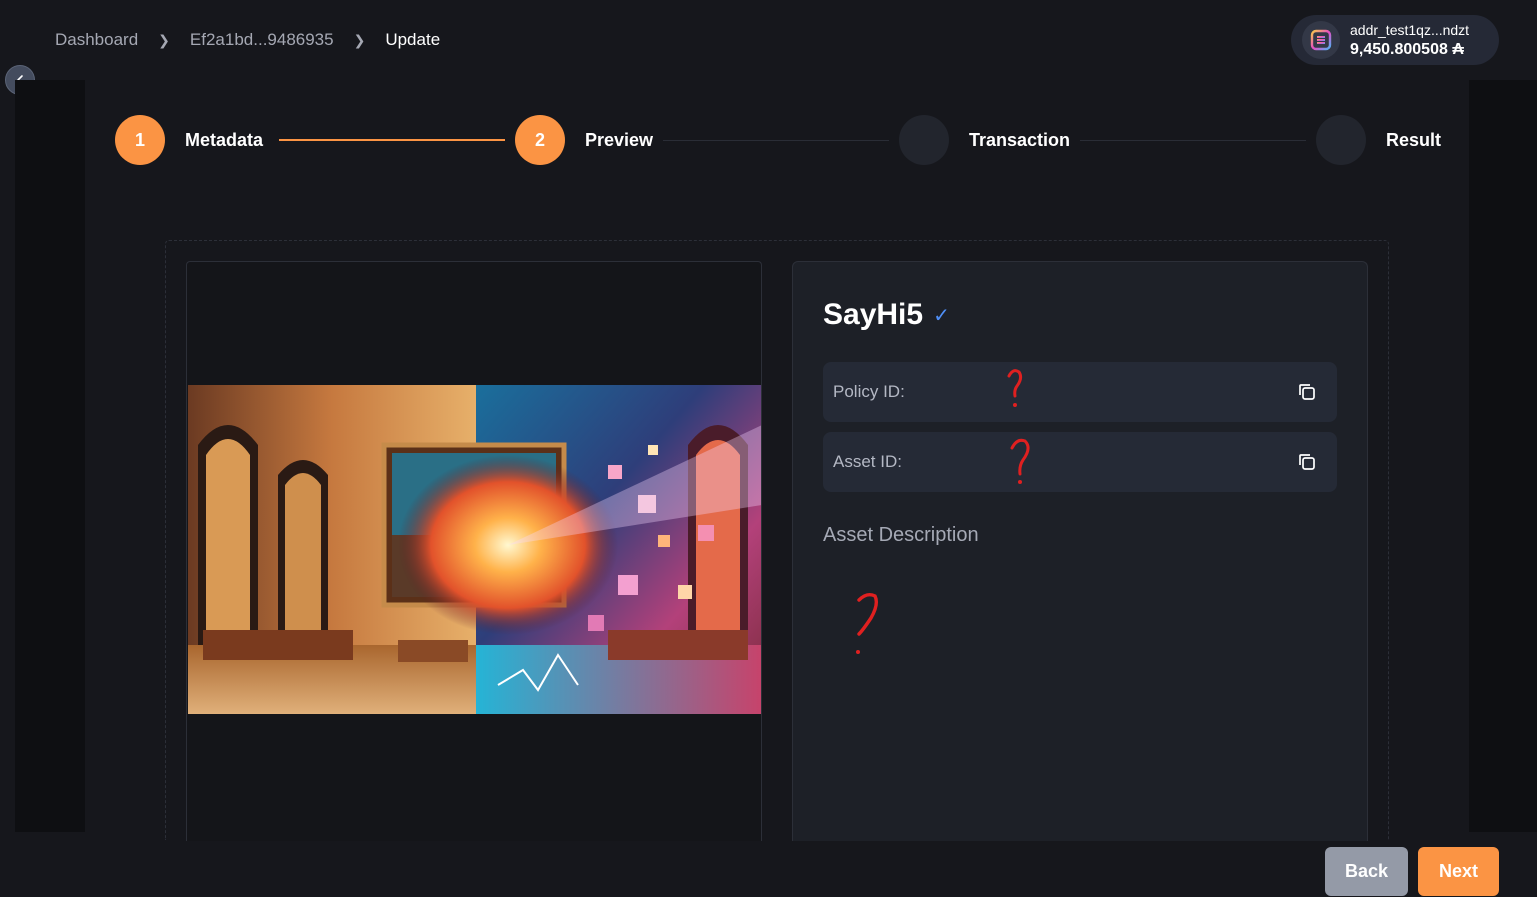 This screenshot has height=897, width=1537. What do you see at coordinates (1395, 40) in the screenshot?
I see `wallet-button: addr_test1qz...ndzt 9,450.800508 ₳` at bounding box center [1395, 40].